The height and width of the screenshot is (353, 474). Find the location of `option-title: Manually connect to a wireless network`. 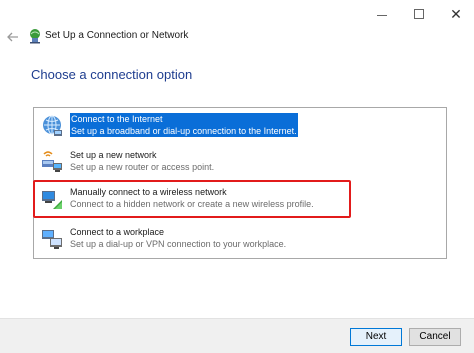

option-title: Manually connect to a wireless network is located at coordinates (148, 192).